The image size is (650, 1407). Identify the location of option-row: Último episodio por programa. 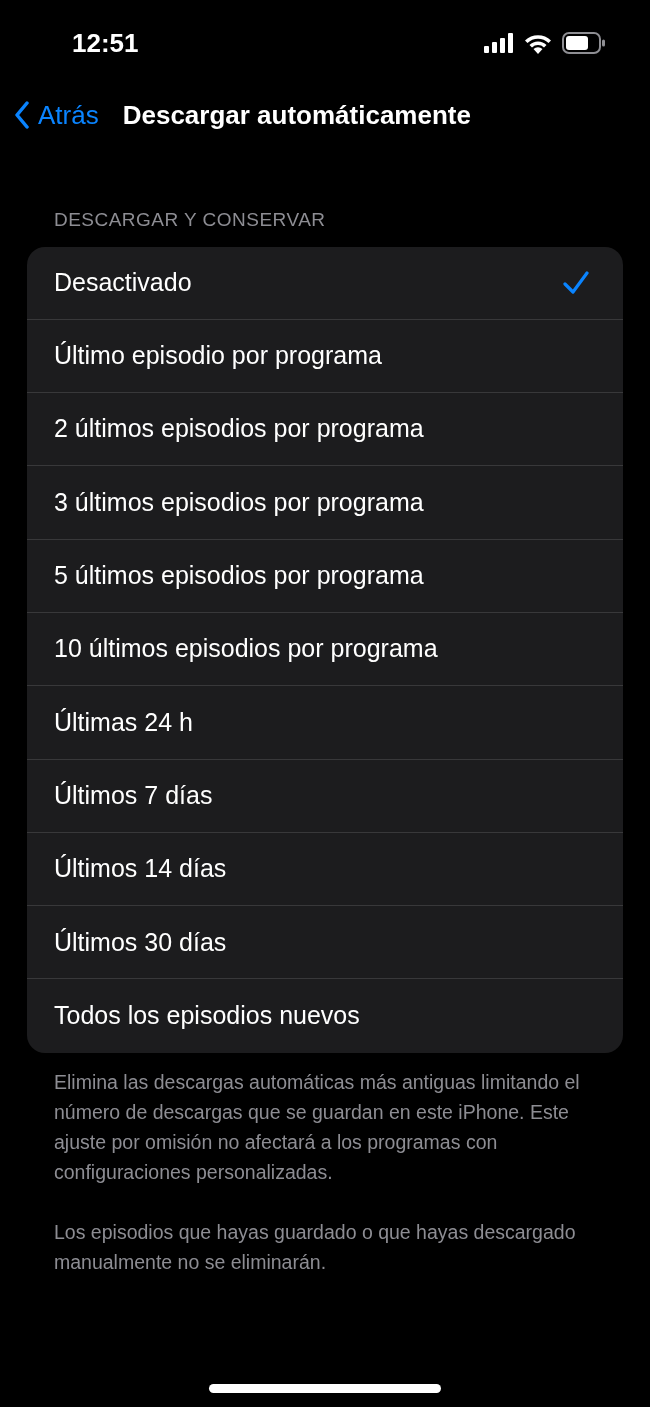
(325, 356).